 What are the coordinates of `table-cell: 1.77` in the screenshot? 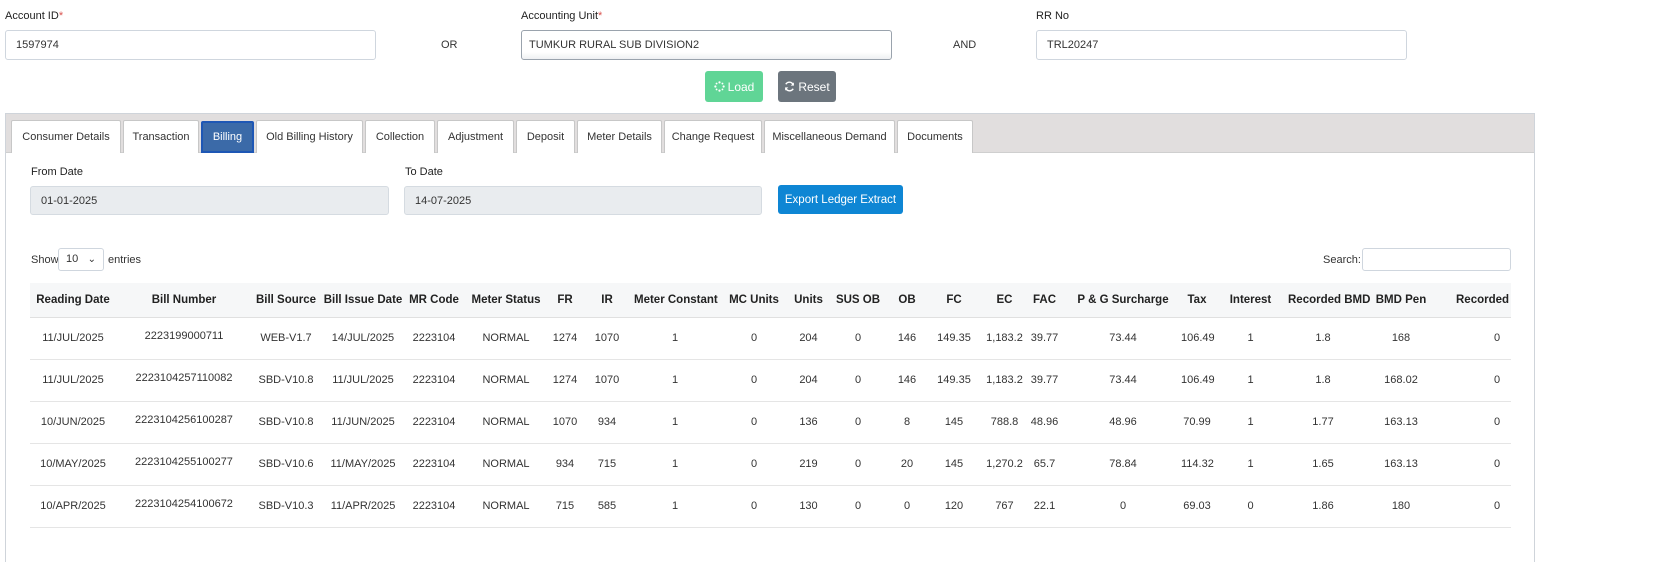 It's located at (1323, 422).